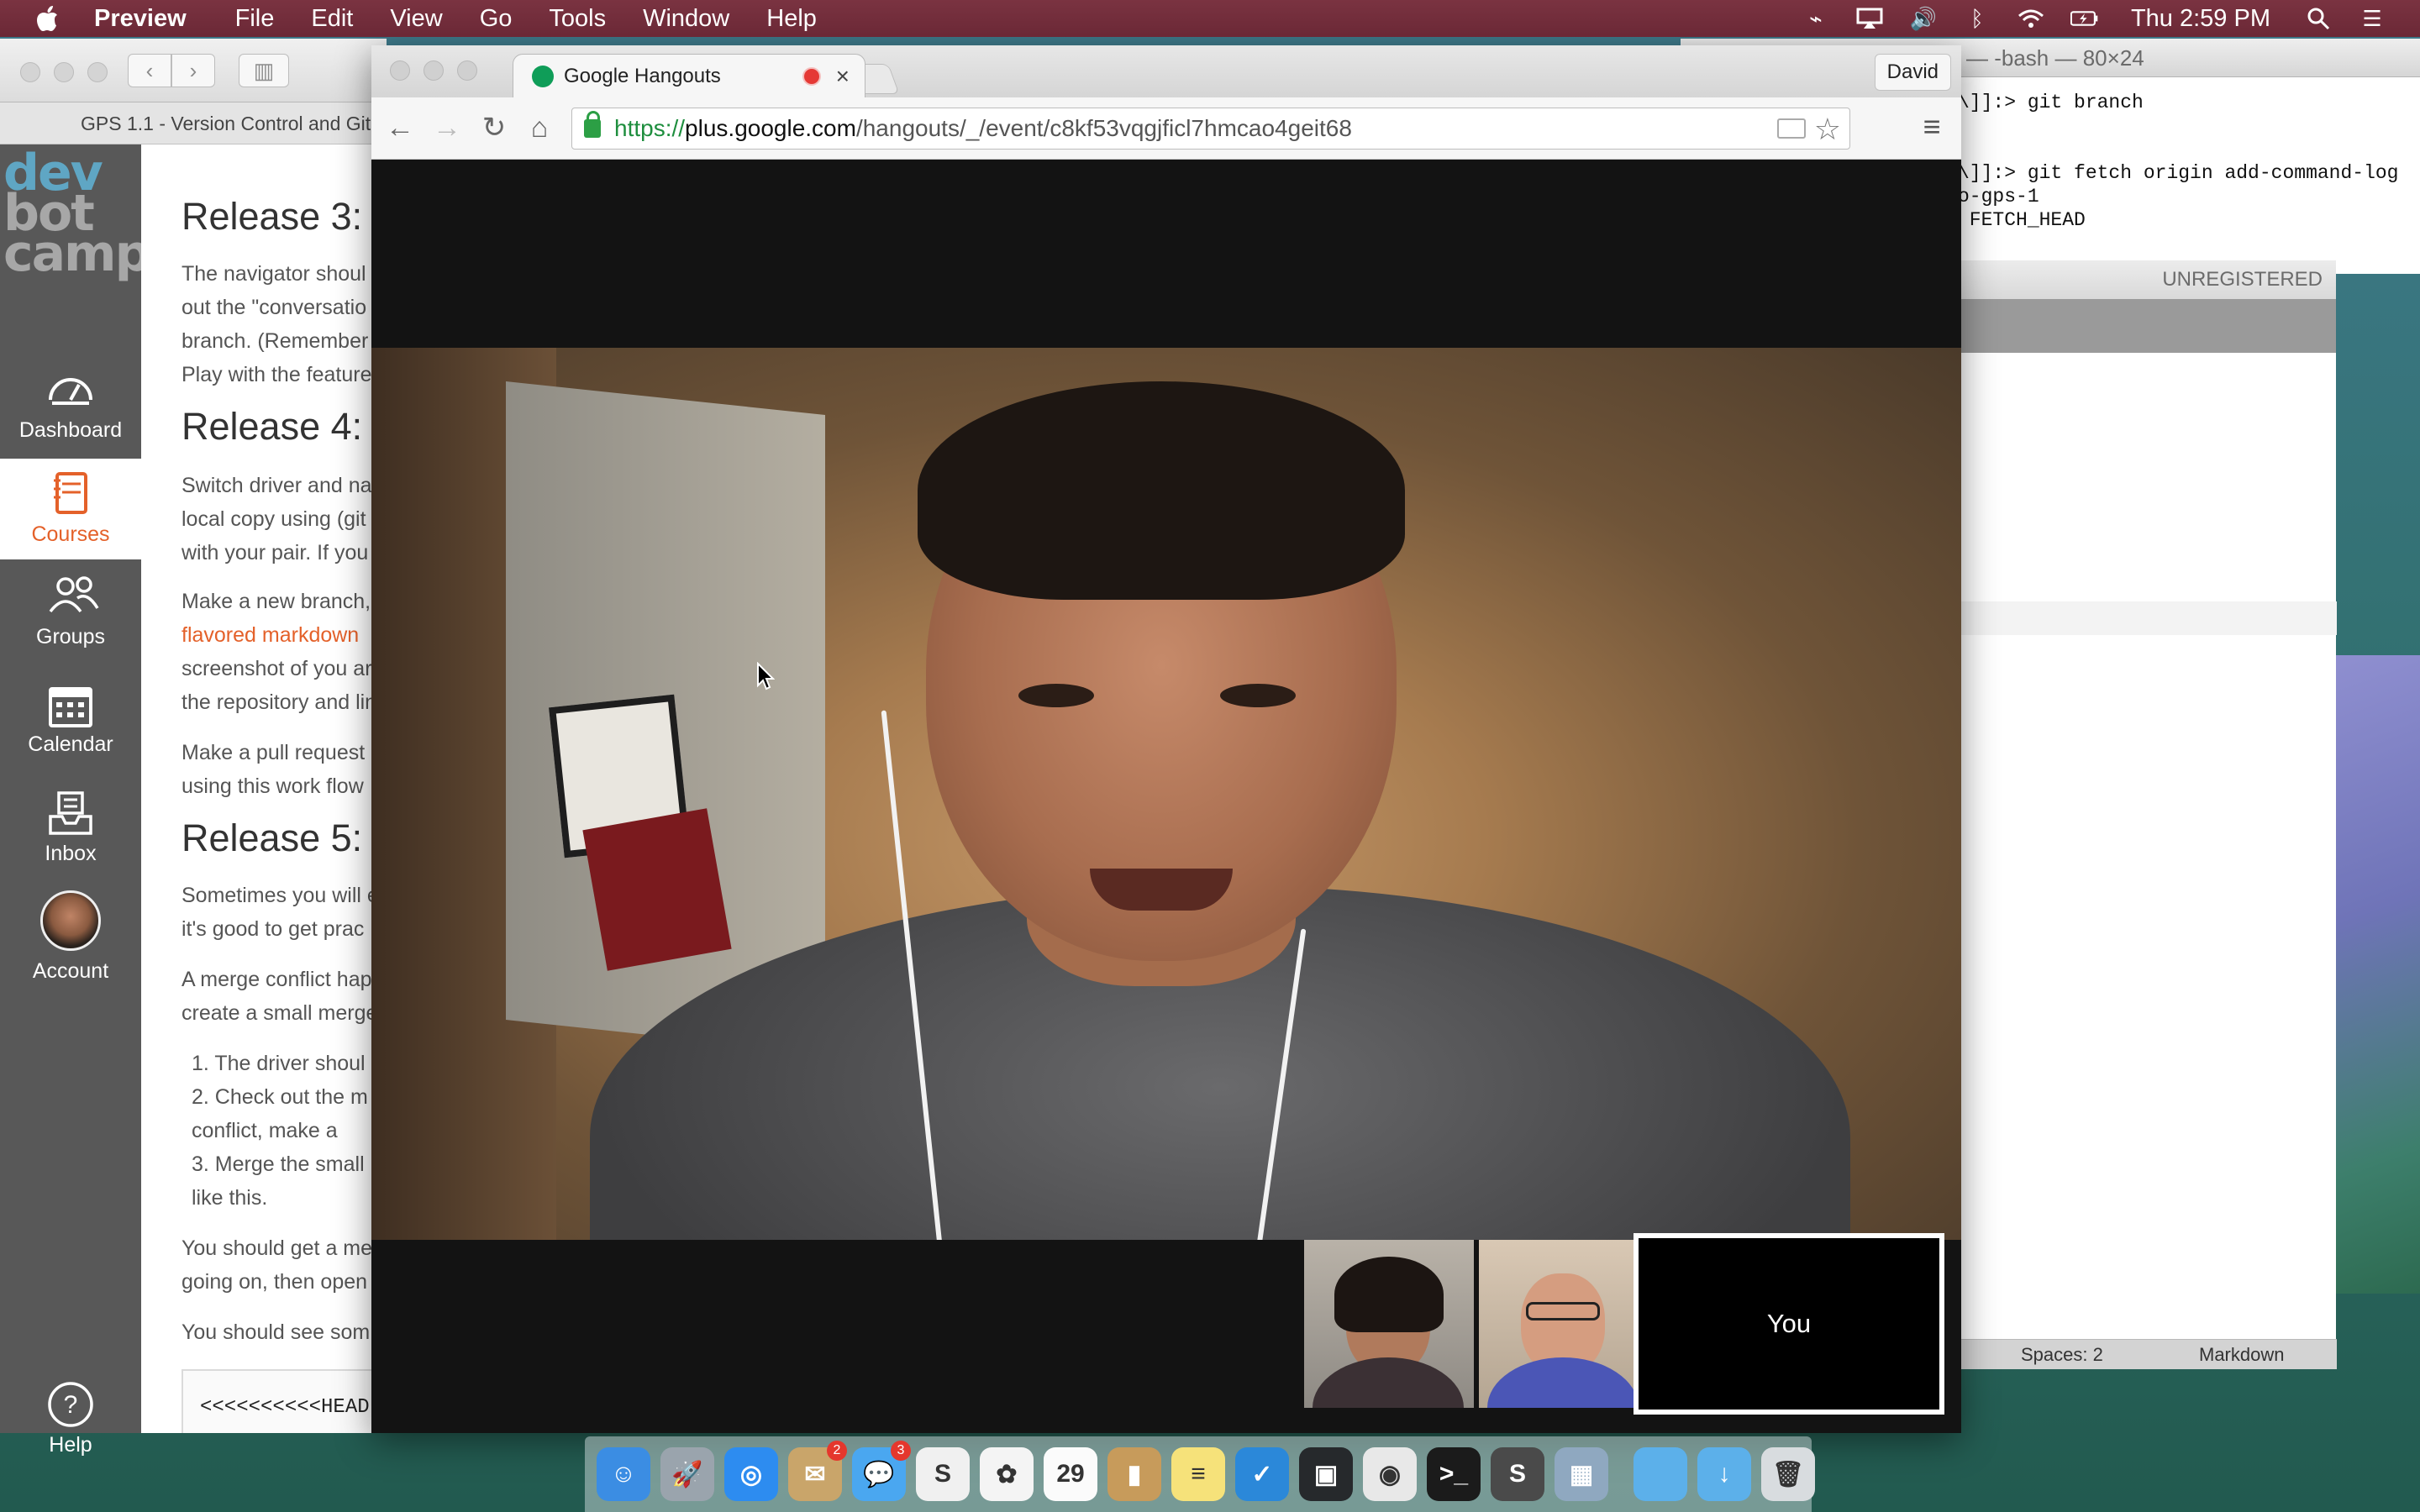 The height and width of the screenshot is (1512, 2420). What do you see at coordinates (1007, 1474) in the screenshot?
I see `photos-icon: ✿` at bounding box center [1007, 1474].